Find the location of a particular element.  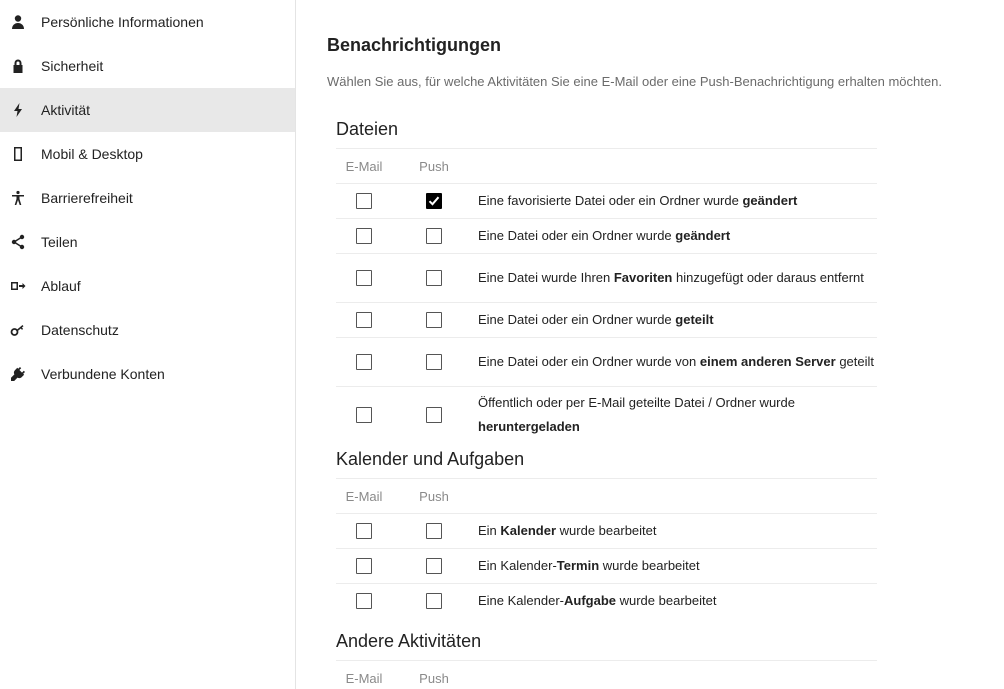

sidebar-item-share: Teilen is located at coordinates (147, 242).